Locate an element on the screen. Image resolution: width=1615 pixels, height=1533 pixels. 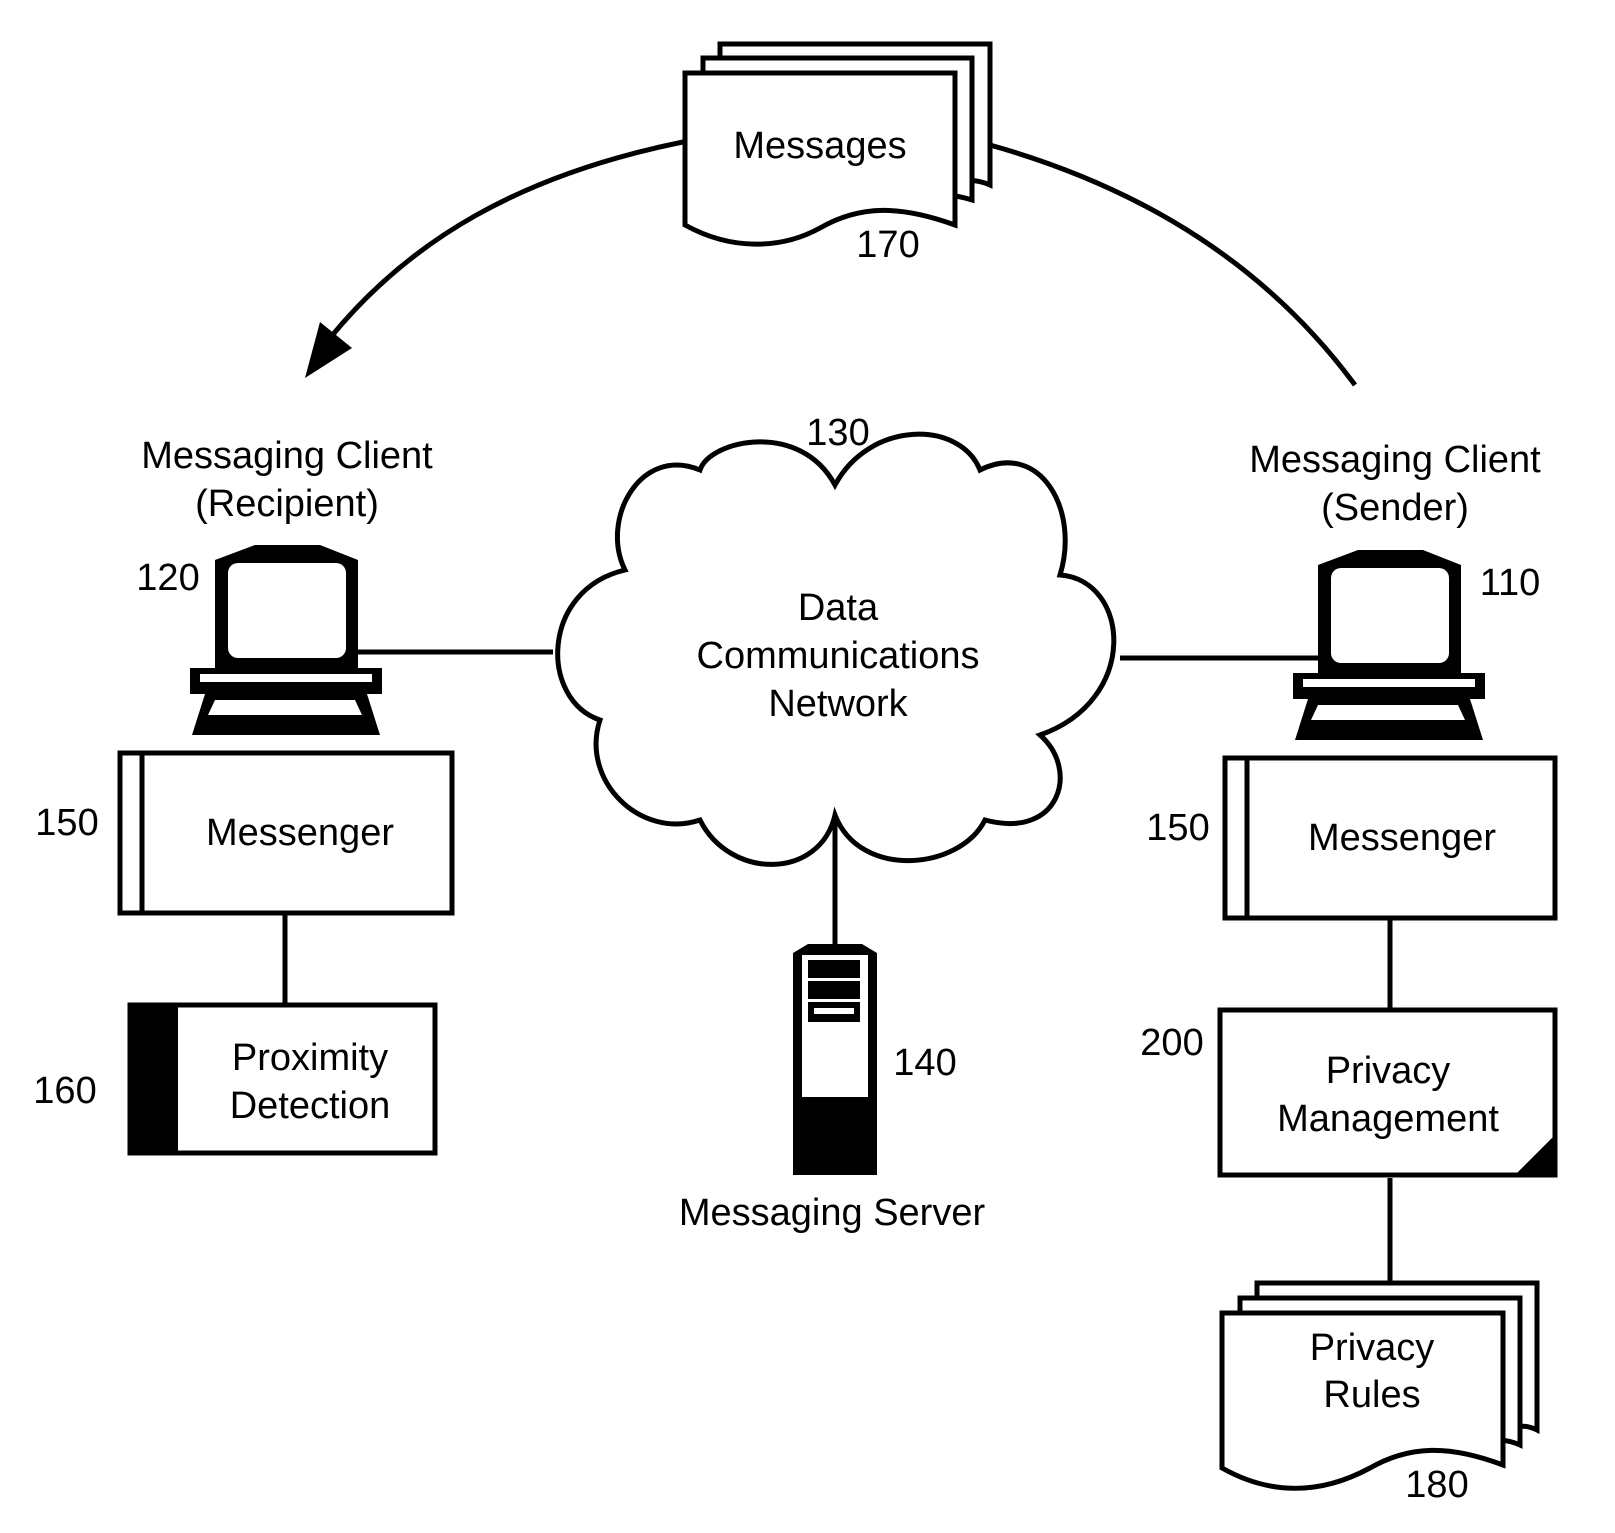
messenger-right: Messenger 150 is located at coordinates (1352, 838).